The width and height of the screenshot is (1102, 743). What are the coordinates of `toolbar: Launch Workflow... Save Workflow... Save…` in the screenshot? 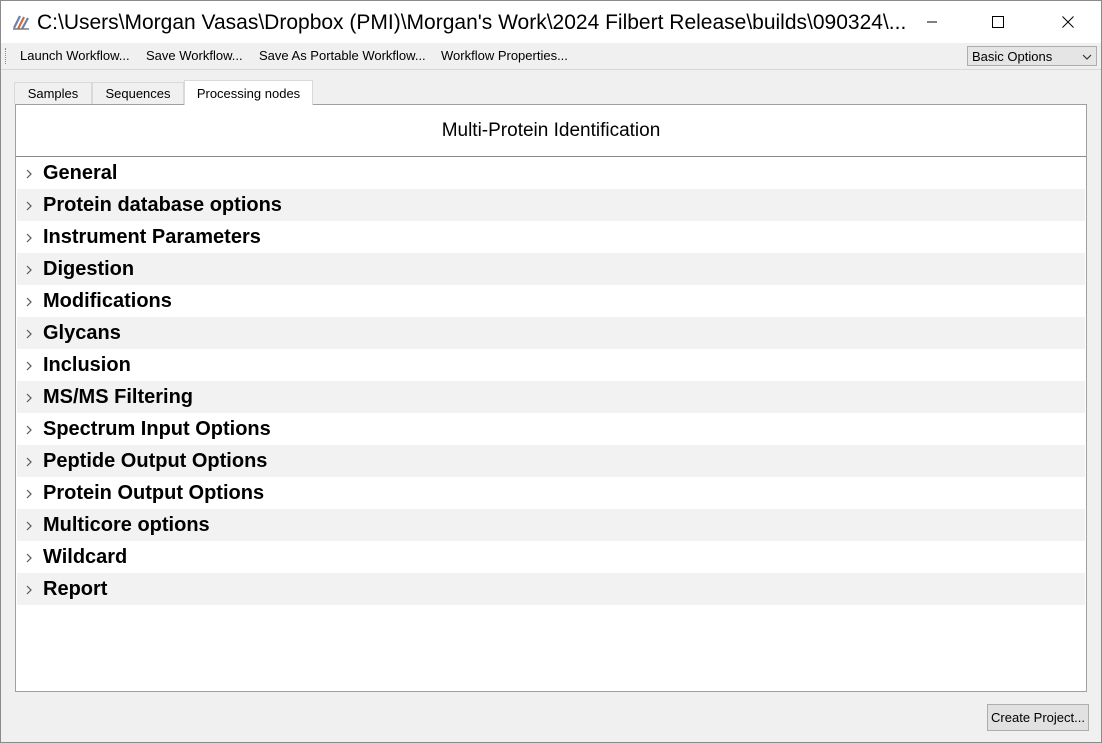 It's located at (551, 56).